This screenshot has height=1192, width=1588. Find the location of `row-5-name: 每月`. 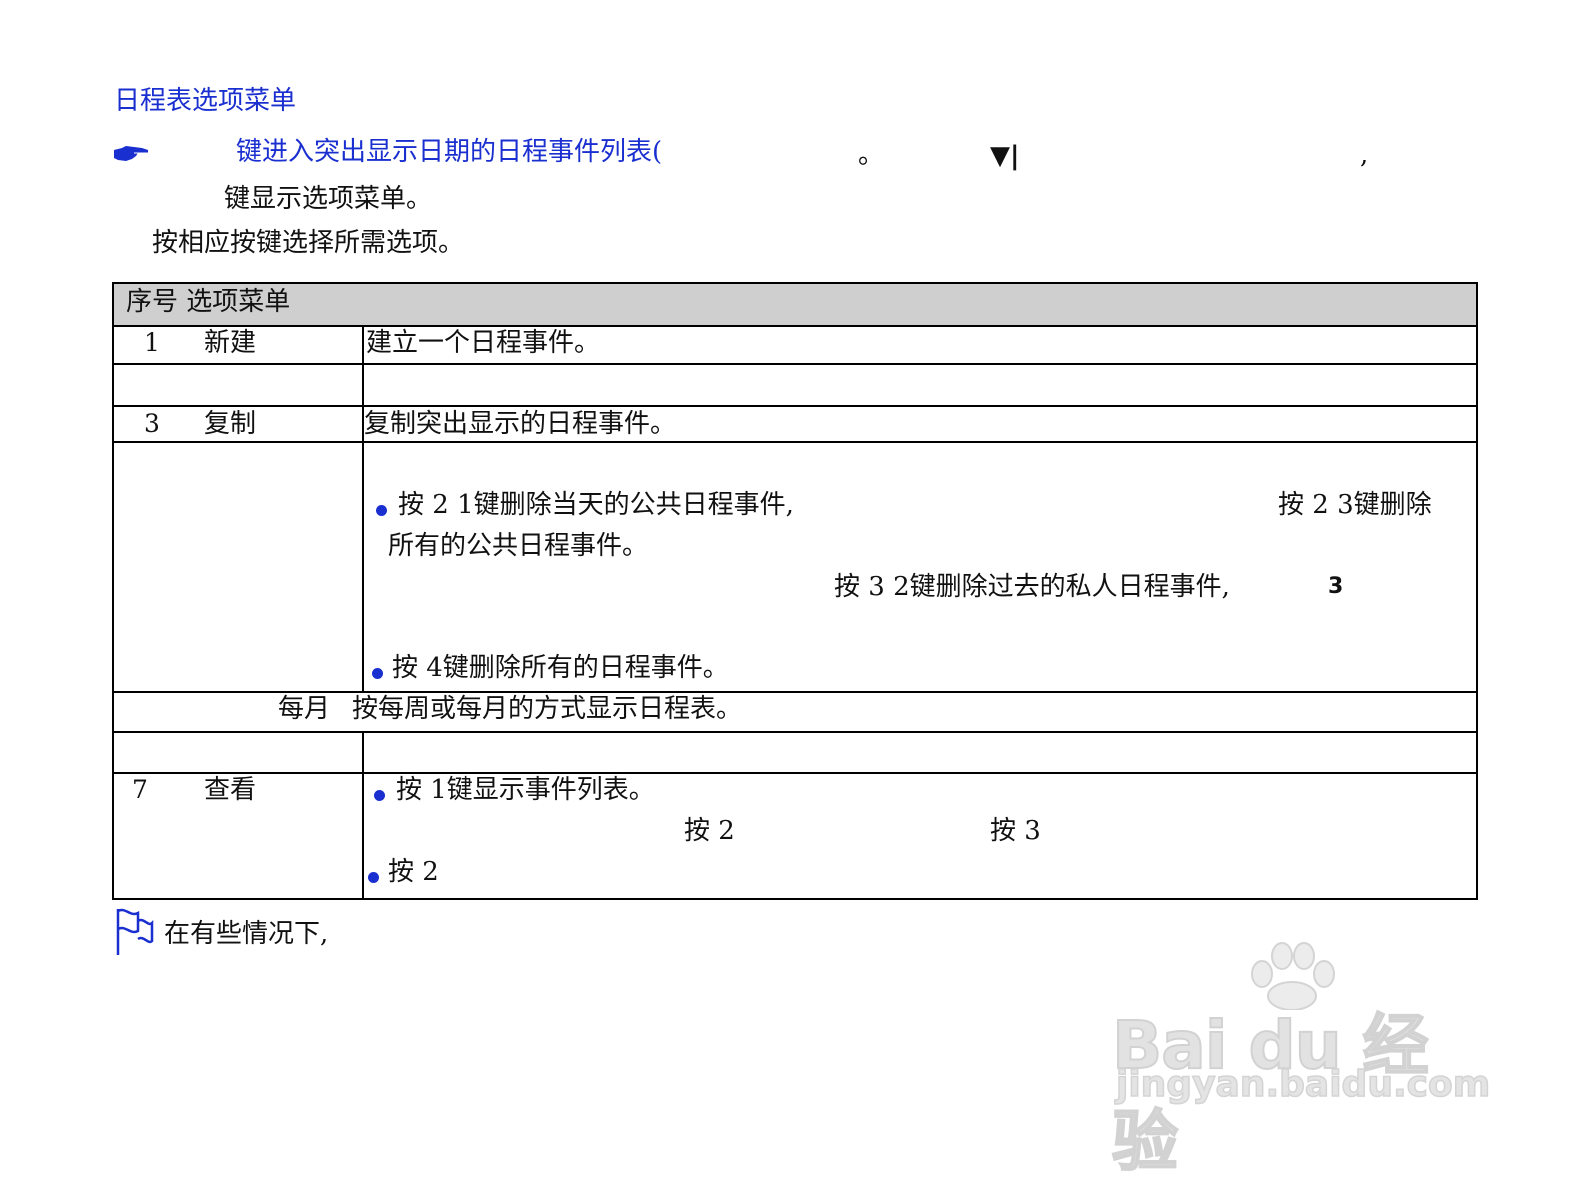

row-5-name: 每月 is located at coordinates (304, 709).